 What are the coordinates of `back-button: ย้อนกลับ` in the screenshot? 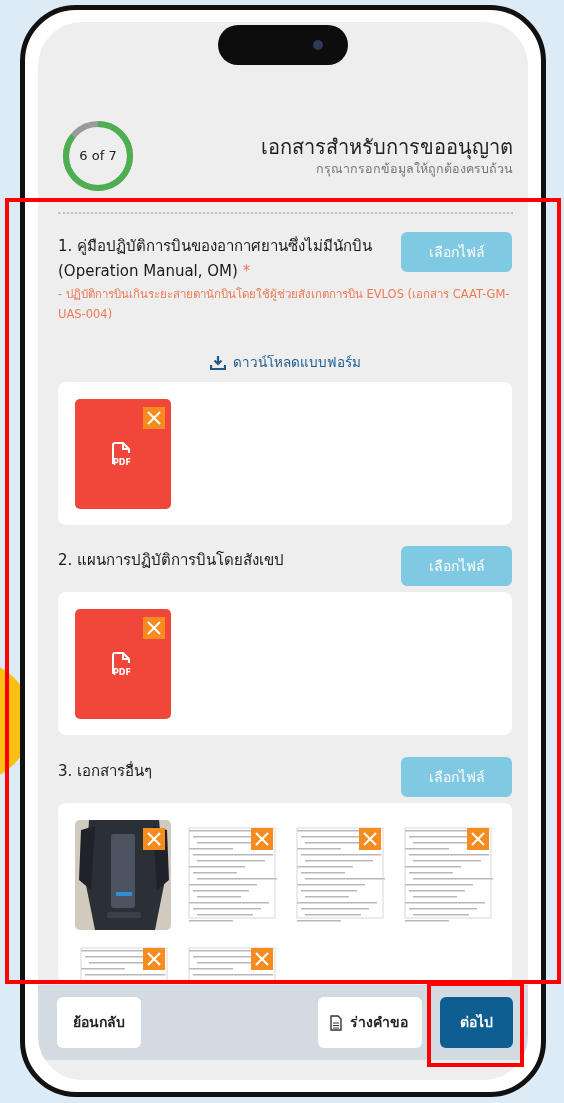 It's located at (99, 1022).